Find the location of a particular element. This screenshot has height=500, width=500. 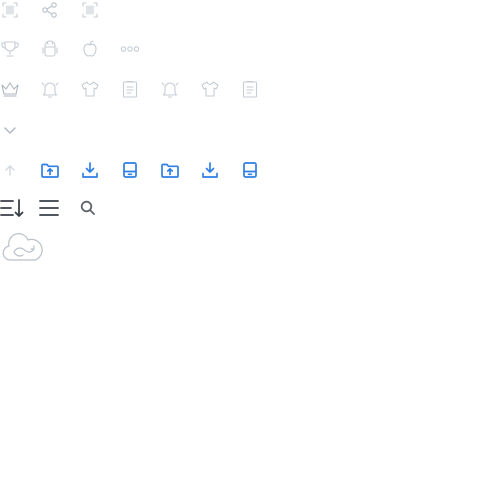

apple-icon is located at coordinates (90, 49).